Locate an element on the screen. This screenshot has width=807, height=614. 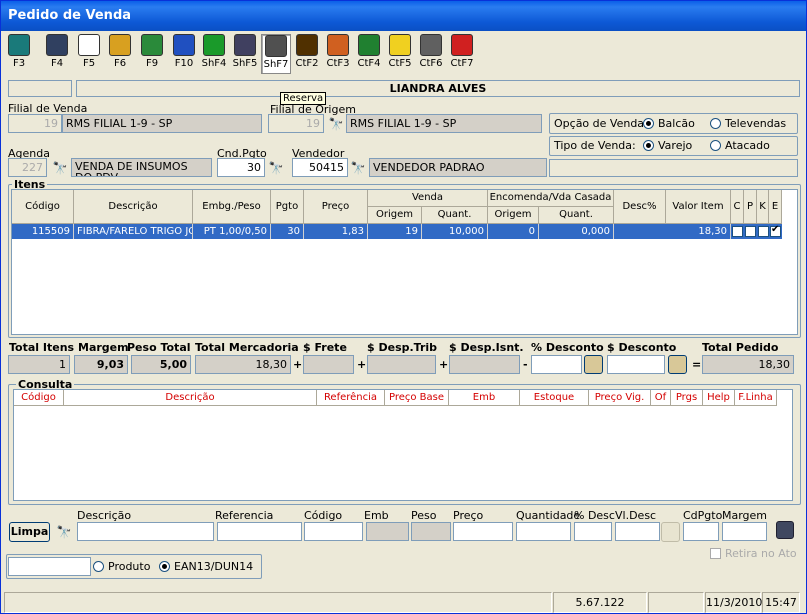
search-peso-label: Peso is located at coordinates (424, 515).